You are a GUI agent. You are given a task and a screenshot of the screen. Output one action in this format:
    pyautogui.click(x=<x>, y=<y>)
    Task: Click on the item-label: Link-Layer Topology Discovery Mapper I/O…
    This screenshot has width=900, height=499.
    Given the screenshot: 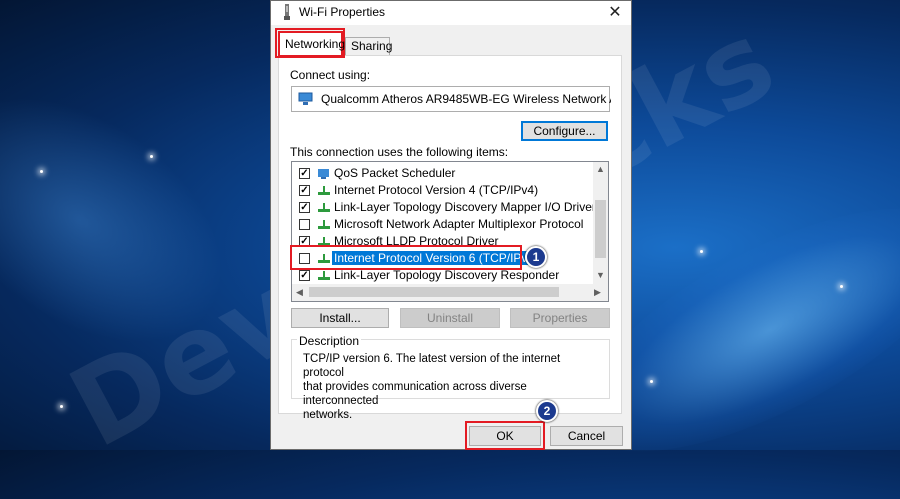 What is the action you would take?
    pyautogui.click(x=465, y=207)
    